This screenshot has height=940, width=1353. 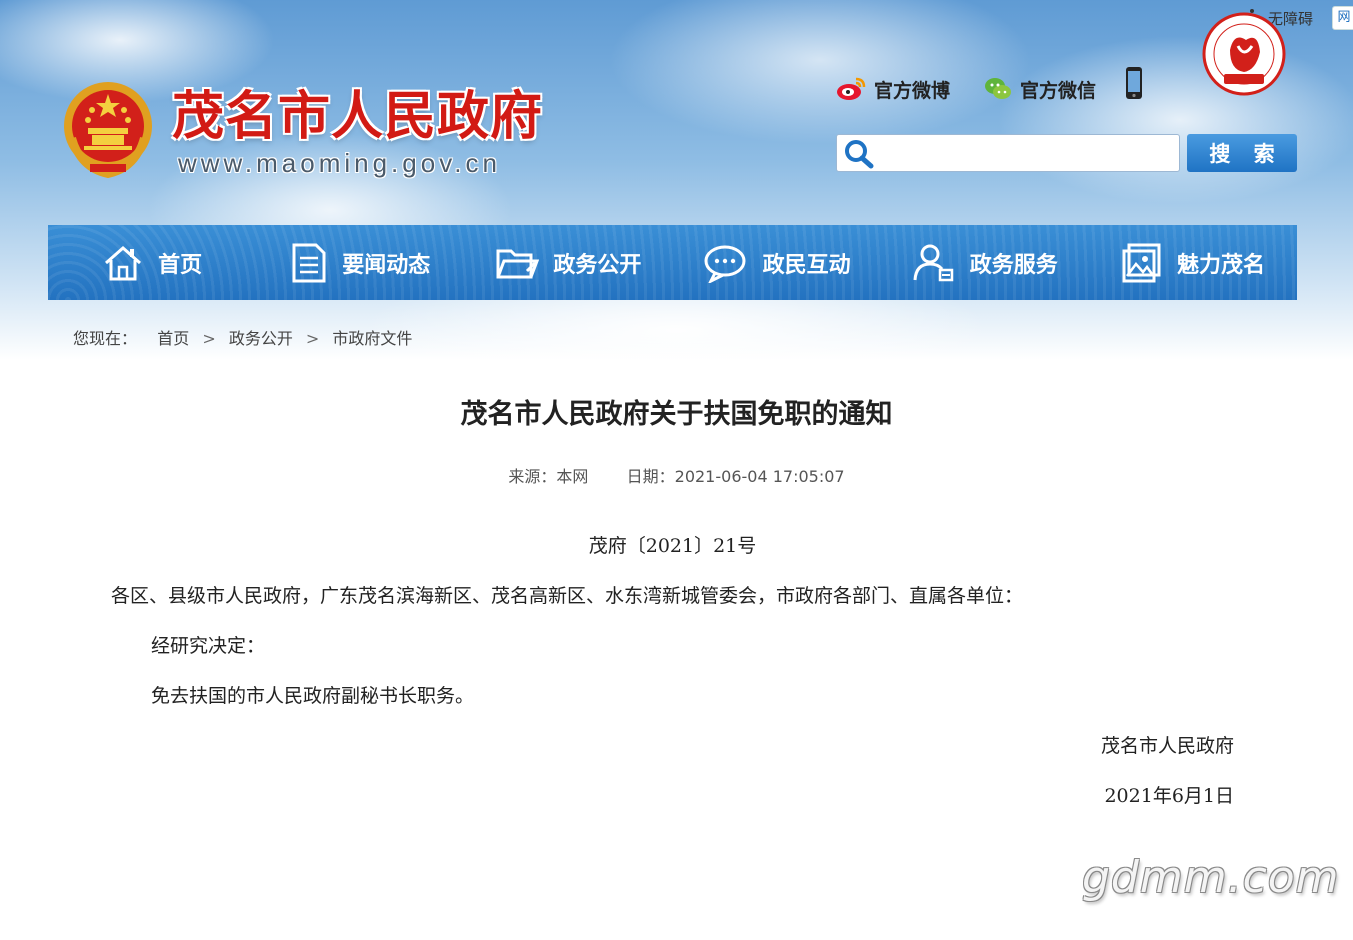 What do you see at coordinates (759, 476) in the screenshot?
I see `article-date: 2021-06-04 17:05:07` at bounding box center [759, 476].